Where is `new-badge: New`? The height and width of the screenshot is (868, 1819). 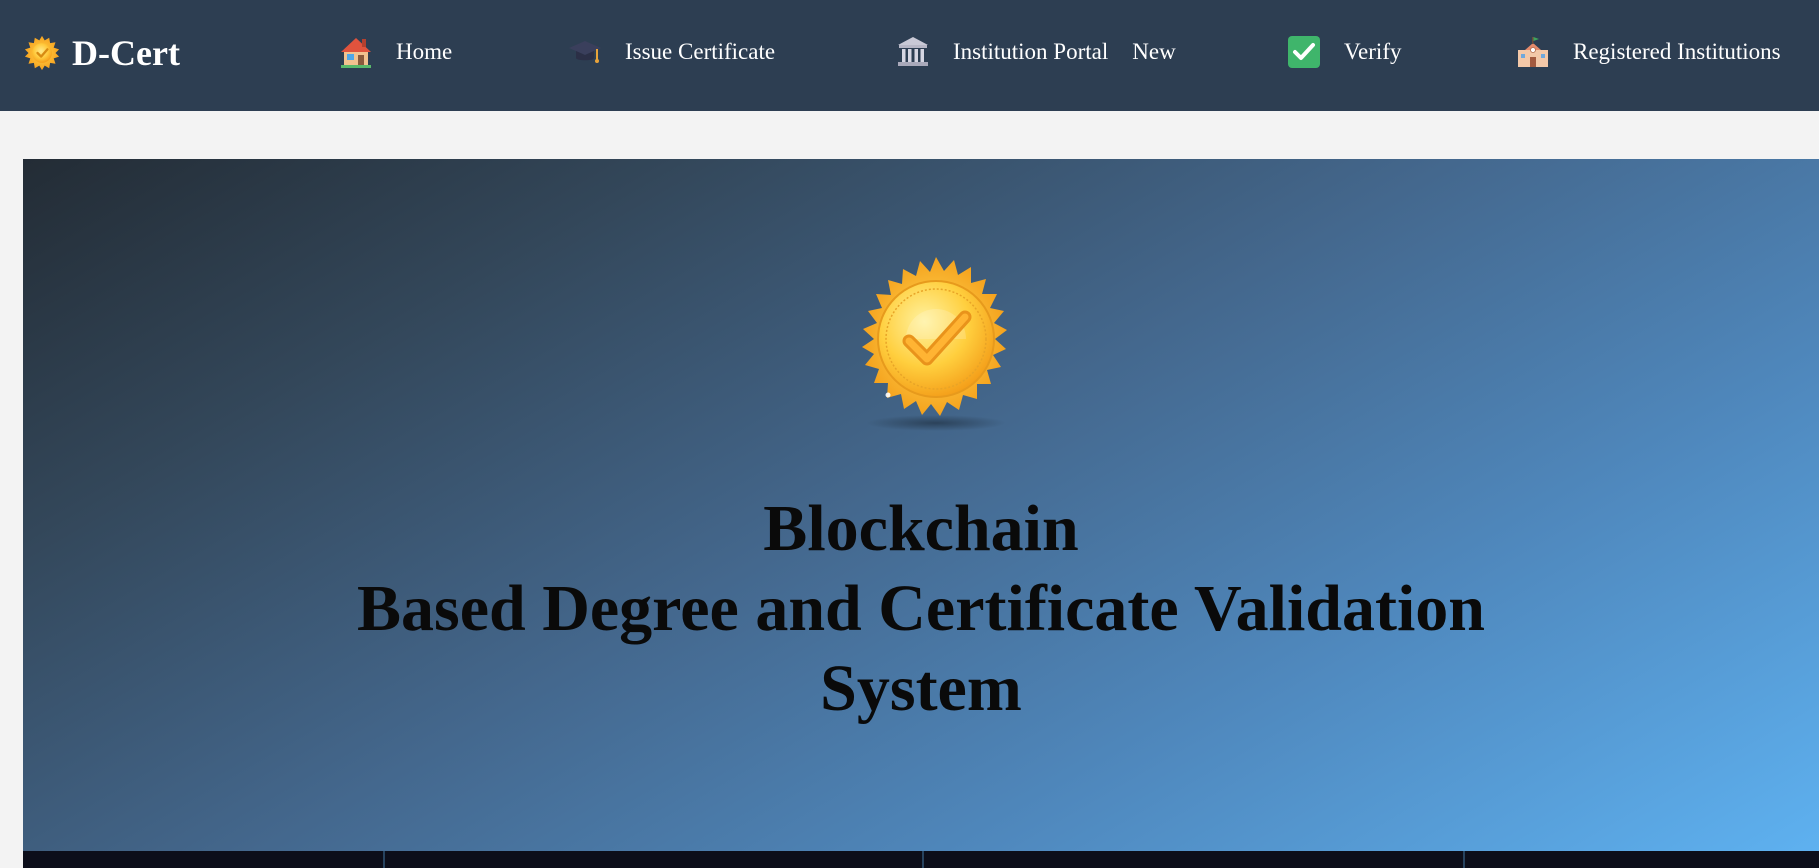
new-badge: New is located at coordinates (1154, 51).